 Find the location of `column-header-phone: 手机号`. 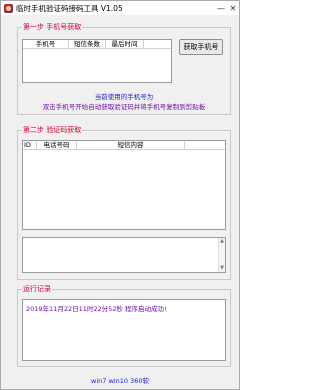

column-header-phone: 手机号 is located at coordinates (46, 44).